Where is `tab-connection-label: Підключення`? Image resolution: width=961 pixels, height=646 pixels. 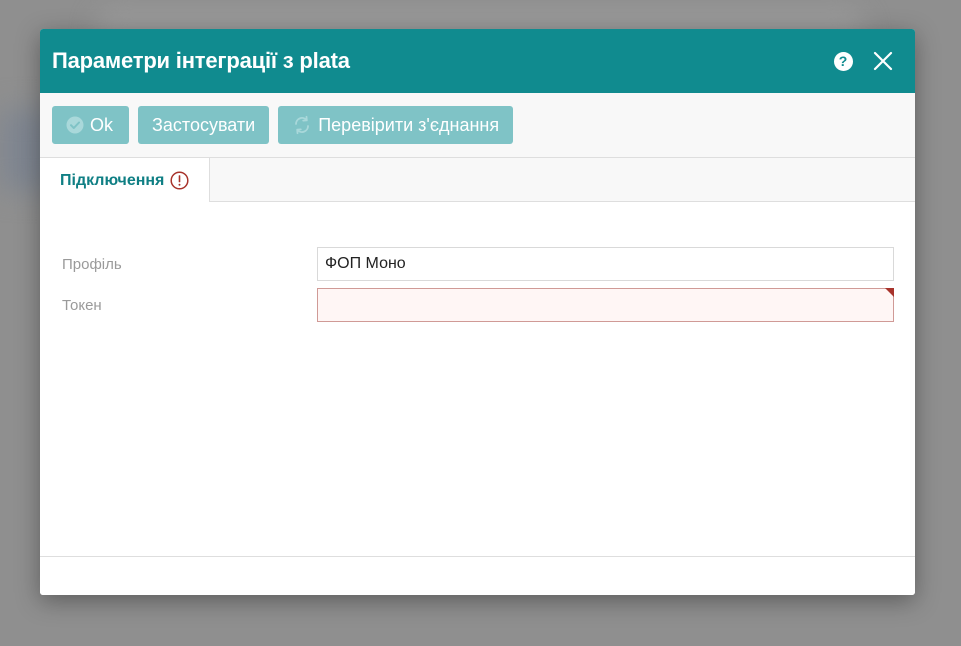 tab-connection-label: Підключення is located at coordinates (112, 180).